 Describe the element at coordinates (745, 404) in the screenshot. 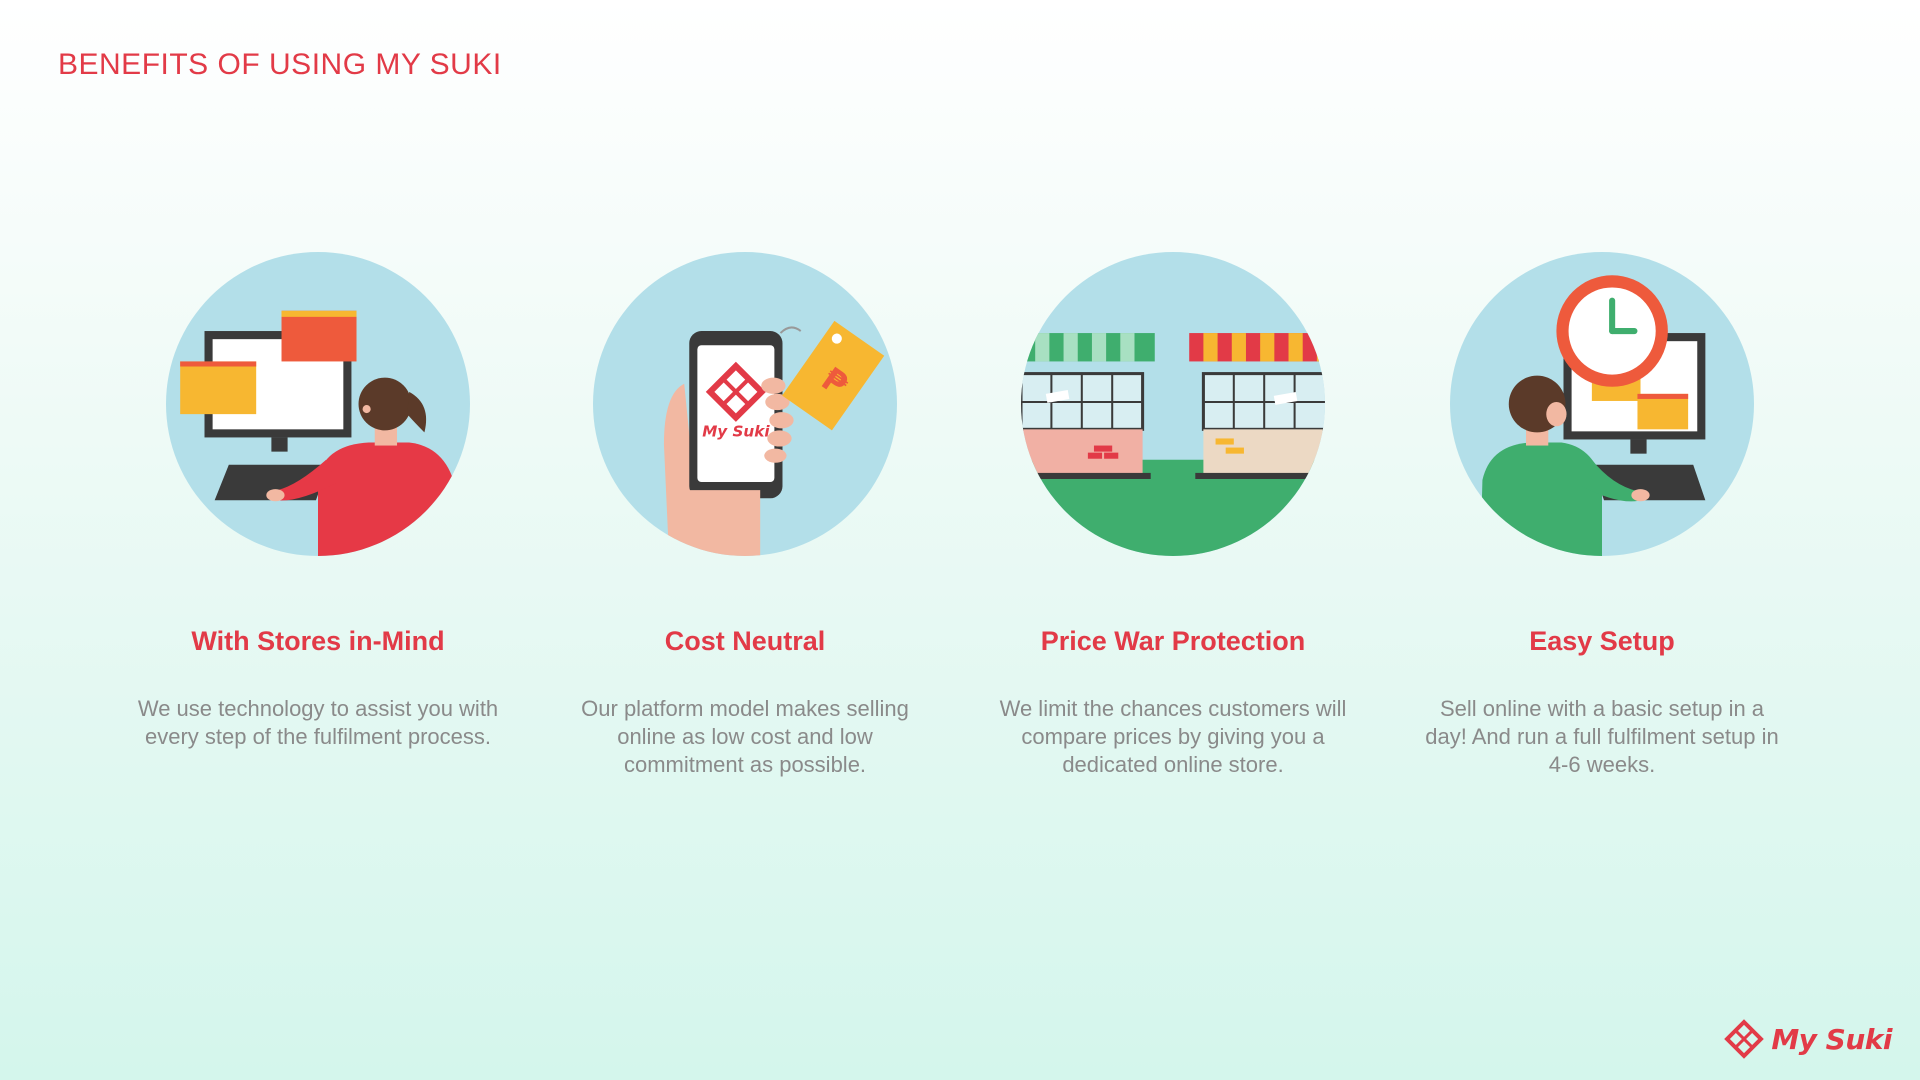

I see `phone-price-tag-icon: My Suki ₱` at that location.